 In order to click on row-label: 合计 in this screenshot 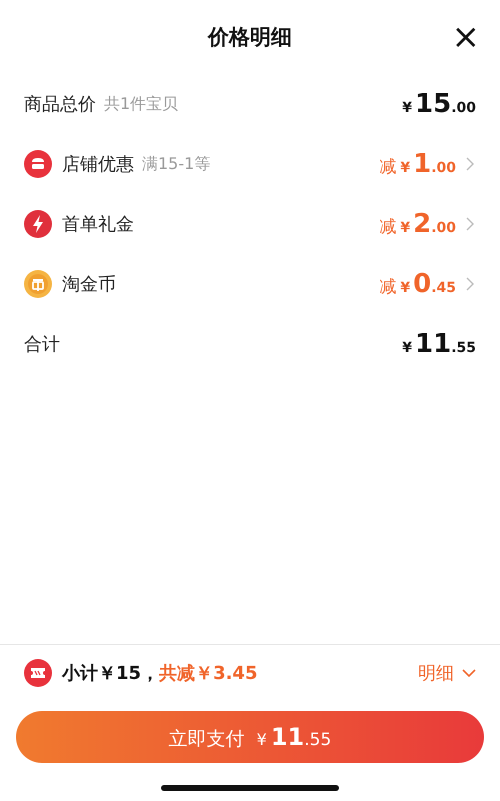, I will do `click(42, 344)`.